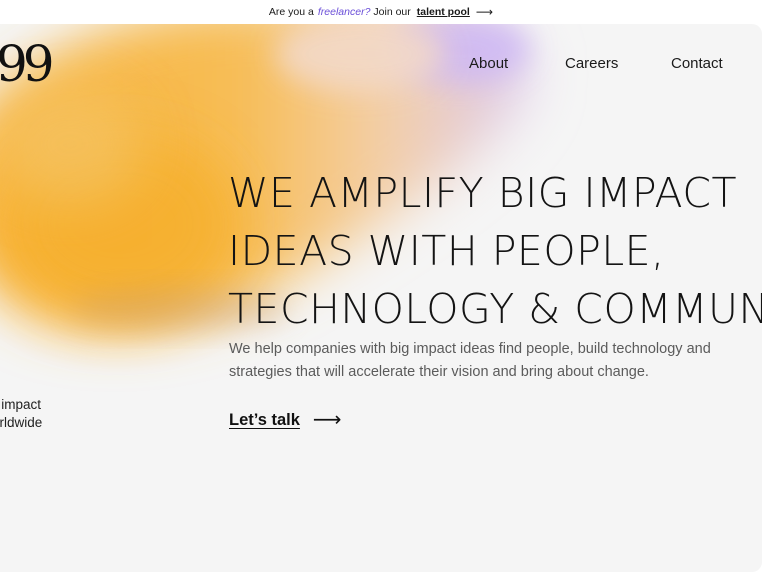 This screenshot has height=572, width=762. What do you see at coordinates (21, 414) in the screenshot?
I see `side-note: n impact orldwide` at bounding box center [21, 414].